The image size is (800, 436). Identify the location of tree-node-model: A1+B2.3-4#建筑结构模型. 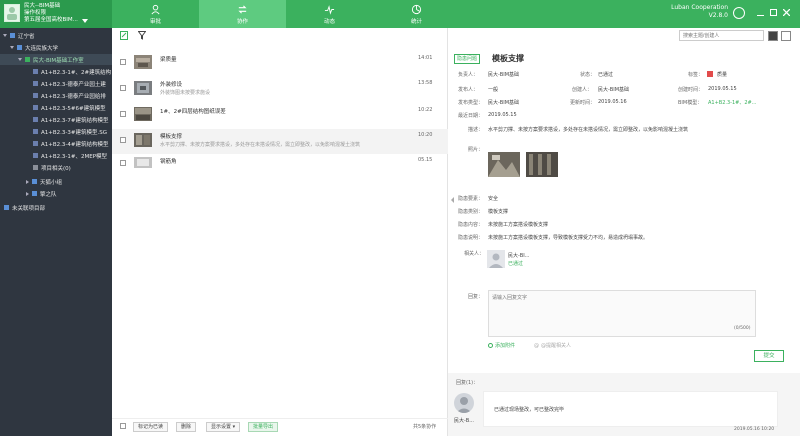
(56, 143).